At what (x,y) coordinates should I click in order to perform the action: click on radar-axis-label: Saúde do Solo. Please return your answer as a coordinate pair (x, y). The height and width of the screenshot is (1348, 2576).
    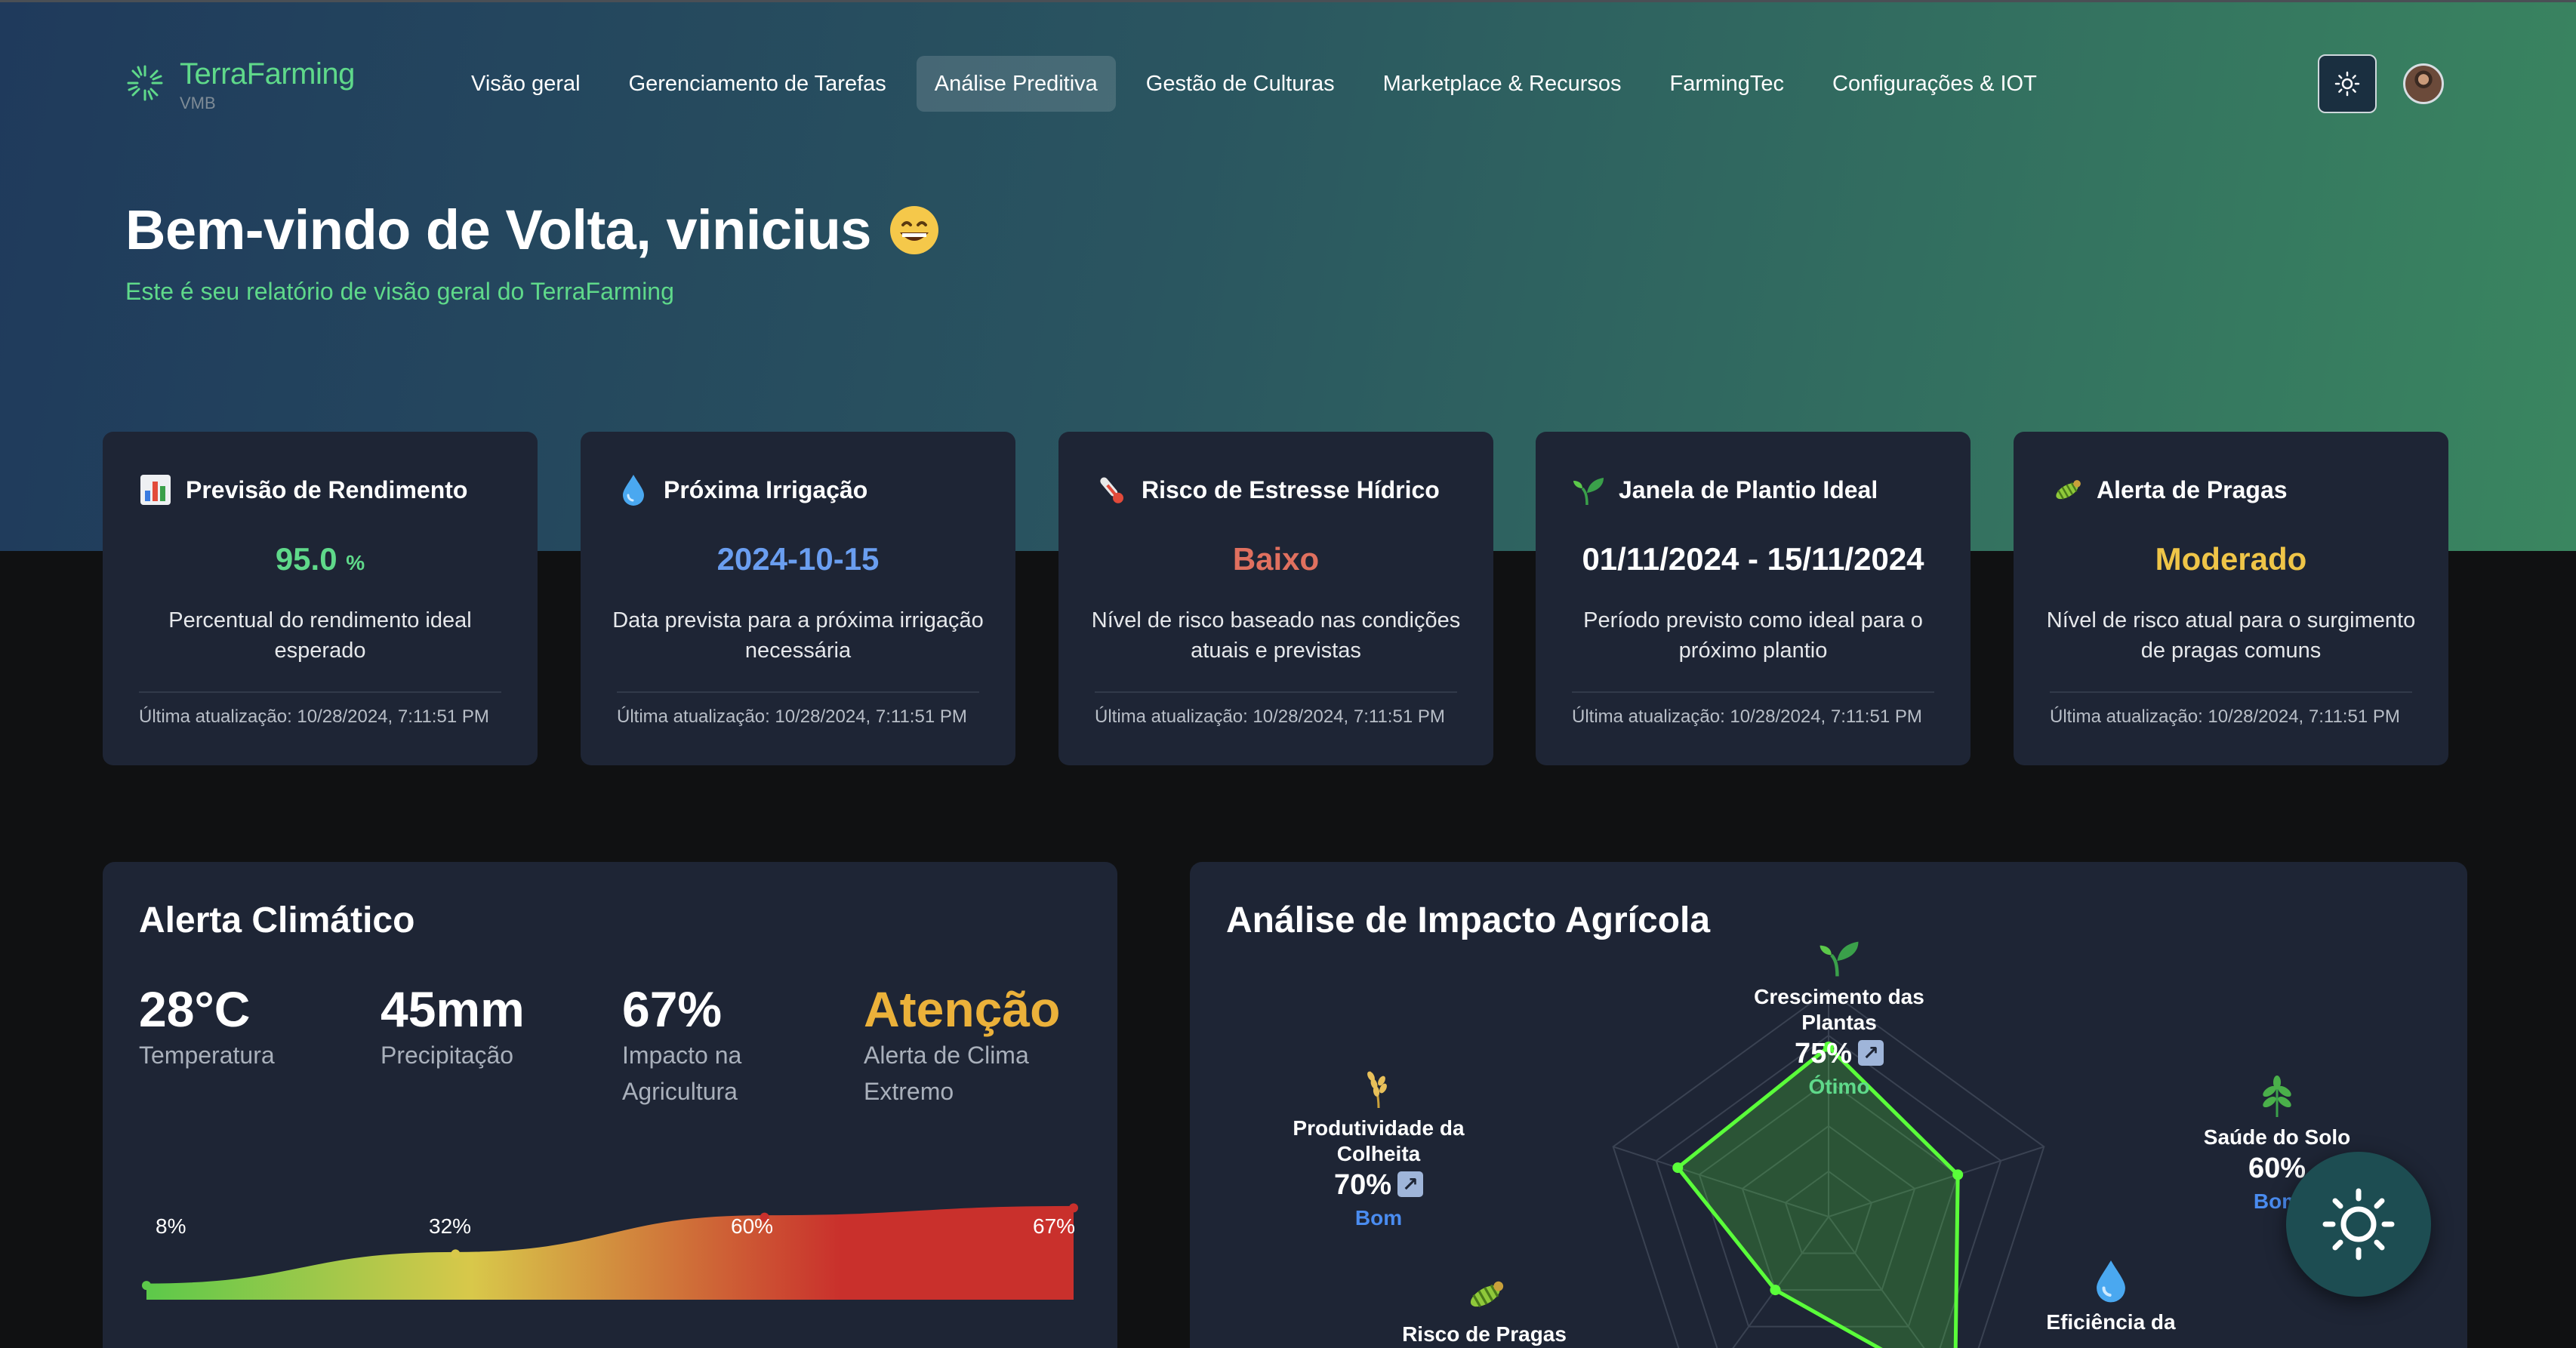
    Looking at the image, I should click on (2277, 1137).